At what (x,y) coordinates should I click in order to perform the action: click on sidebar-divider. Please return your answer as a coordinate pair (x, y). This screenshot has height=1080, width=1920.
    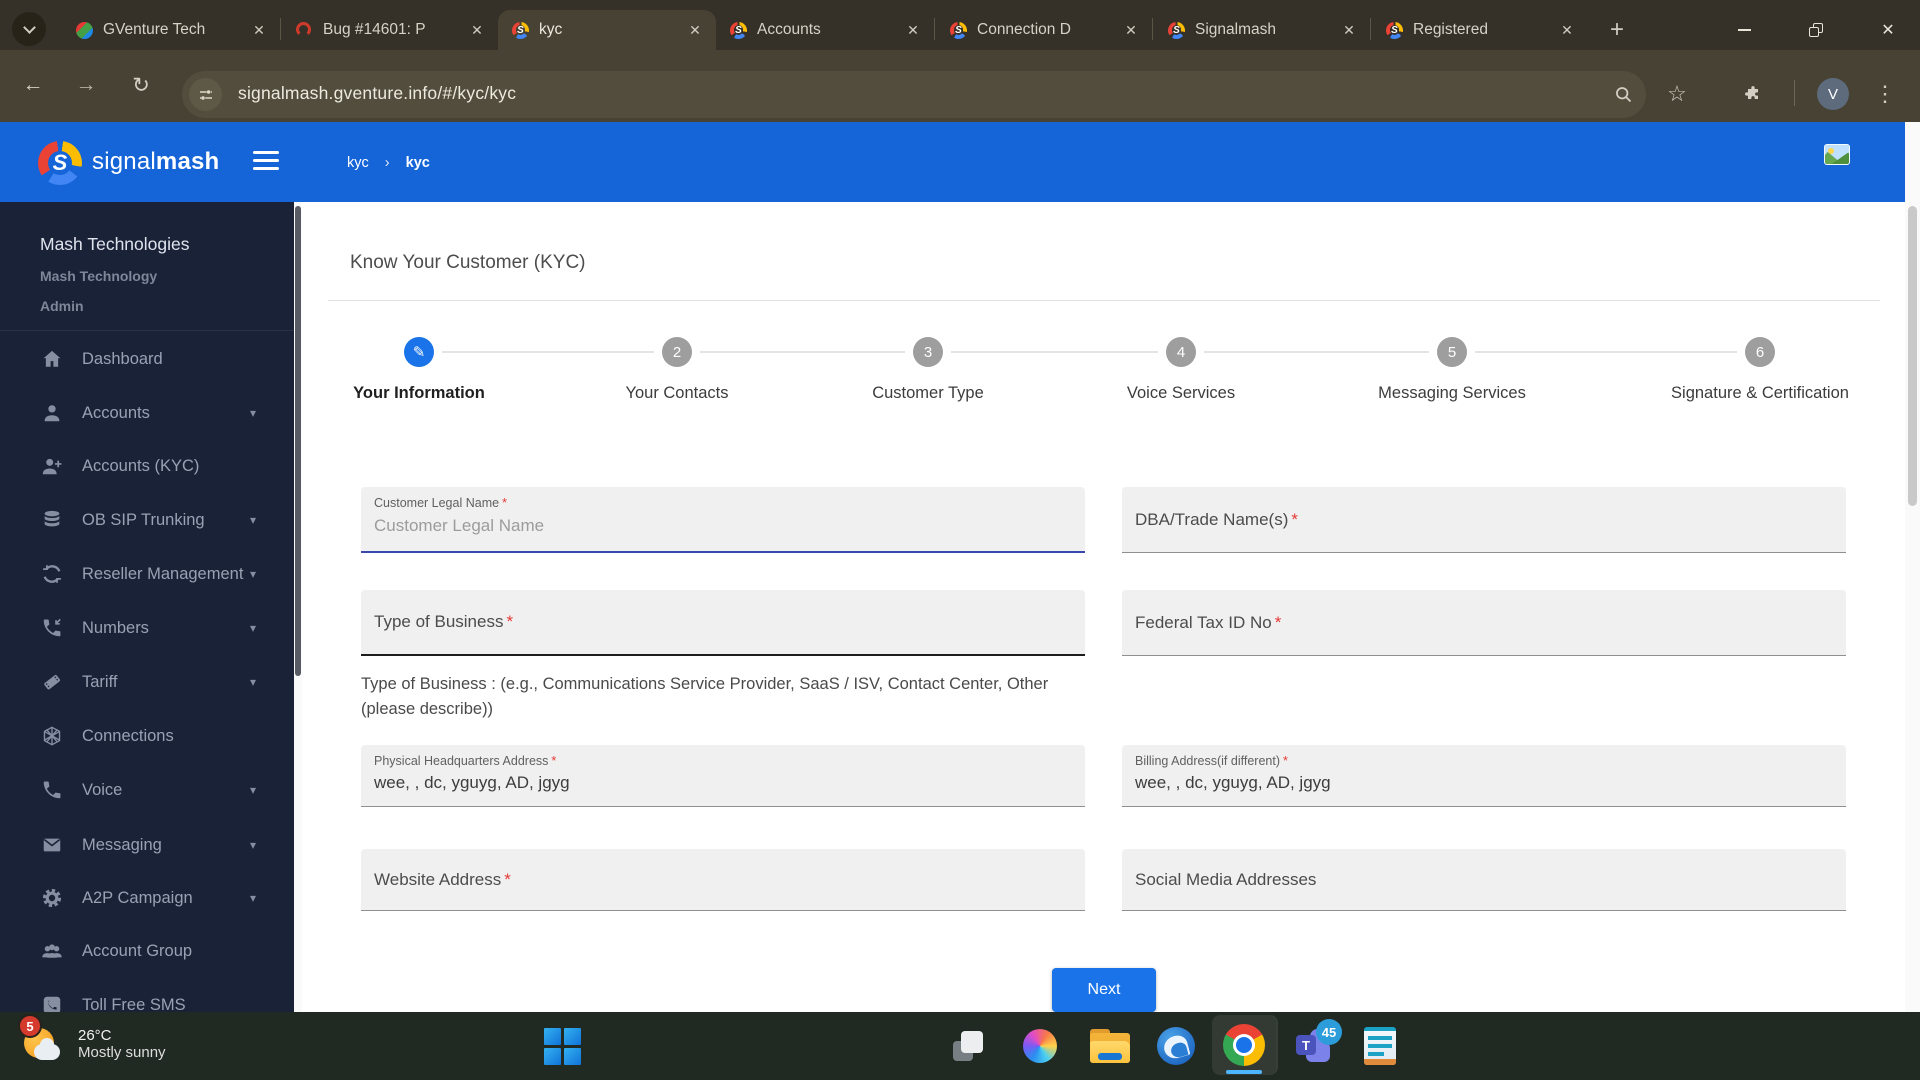
    Looking at the image, I should click on (147, 330).